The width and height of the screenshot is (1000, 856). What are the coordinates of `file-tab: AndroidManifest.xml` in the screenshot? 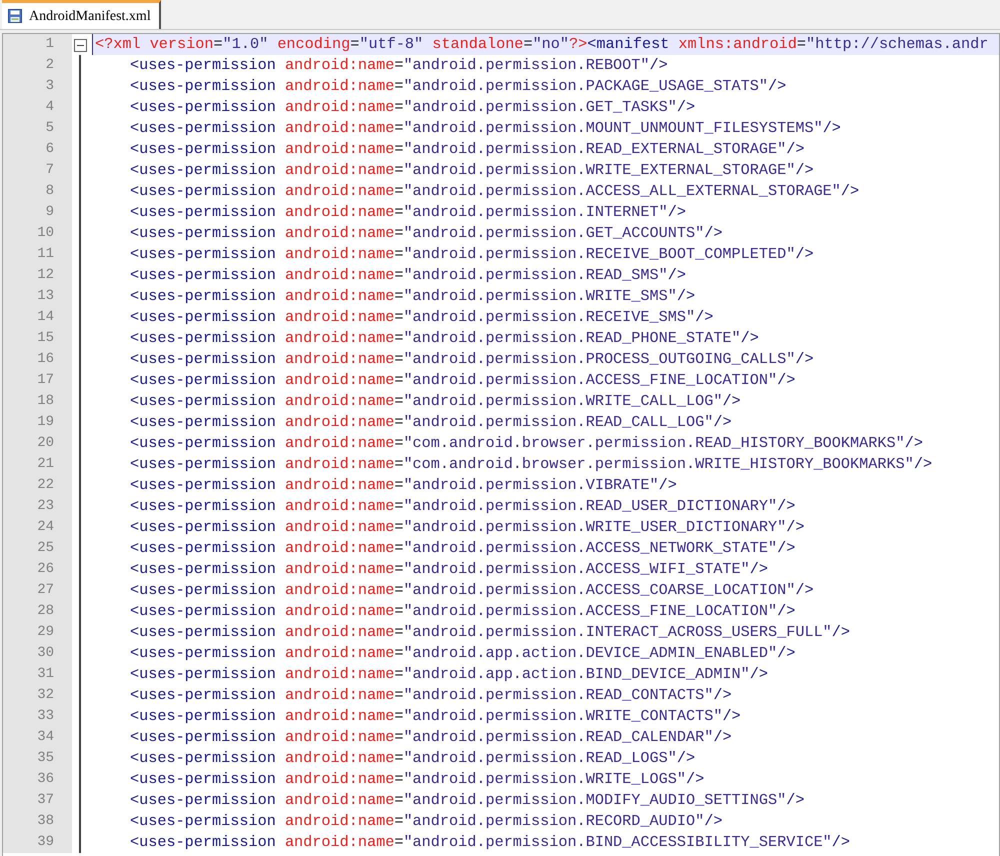 It's located at (81, 14).